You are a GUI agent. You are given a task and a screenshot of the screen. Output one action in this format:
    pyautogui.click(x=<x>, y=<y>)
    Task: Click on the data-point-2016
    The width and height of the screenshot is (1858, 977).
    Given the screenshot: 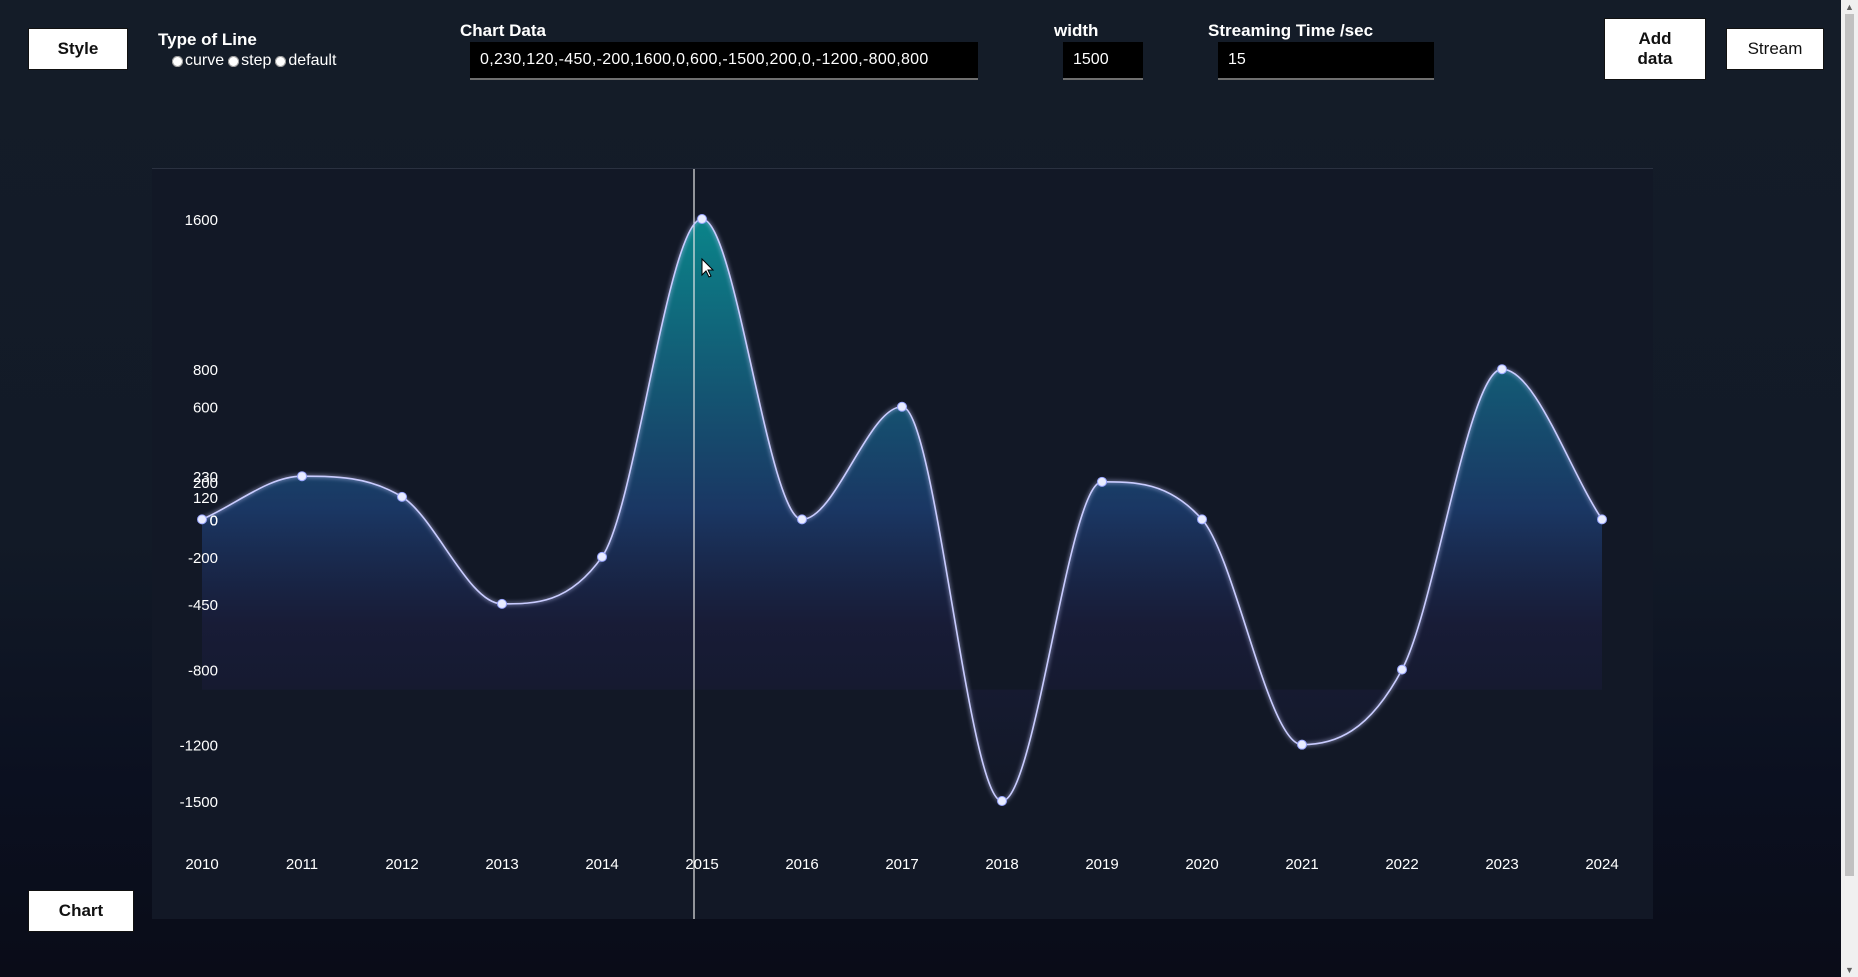 What is the action you would take?
    pyautogui.click(x=802, y=519)
    